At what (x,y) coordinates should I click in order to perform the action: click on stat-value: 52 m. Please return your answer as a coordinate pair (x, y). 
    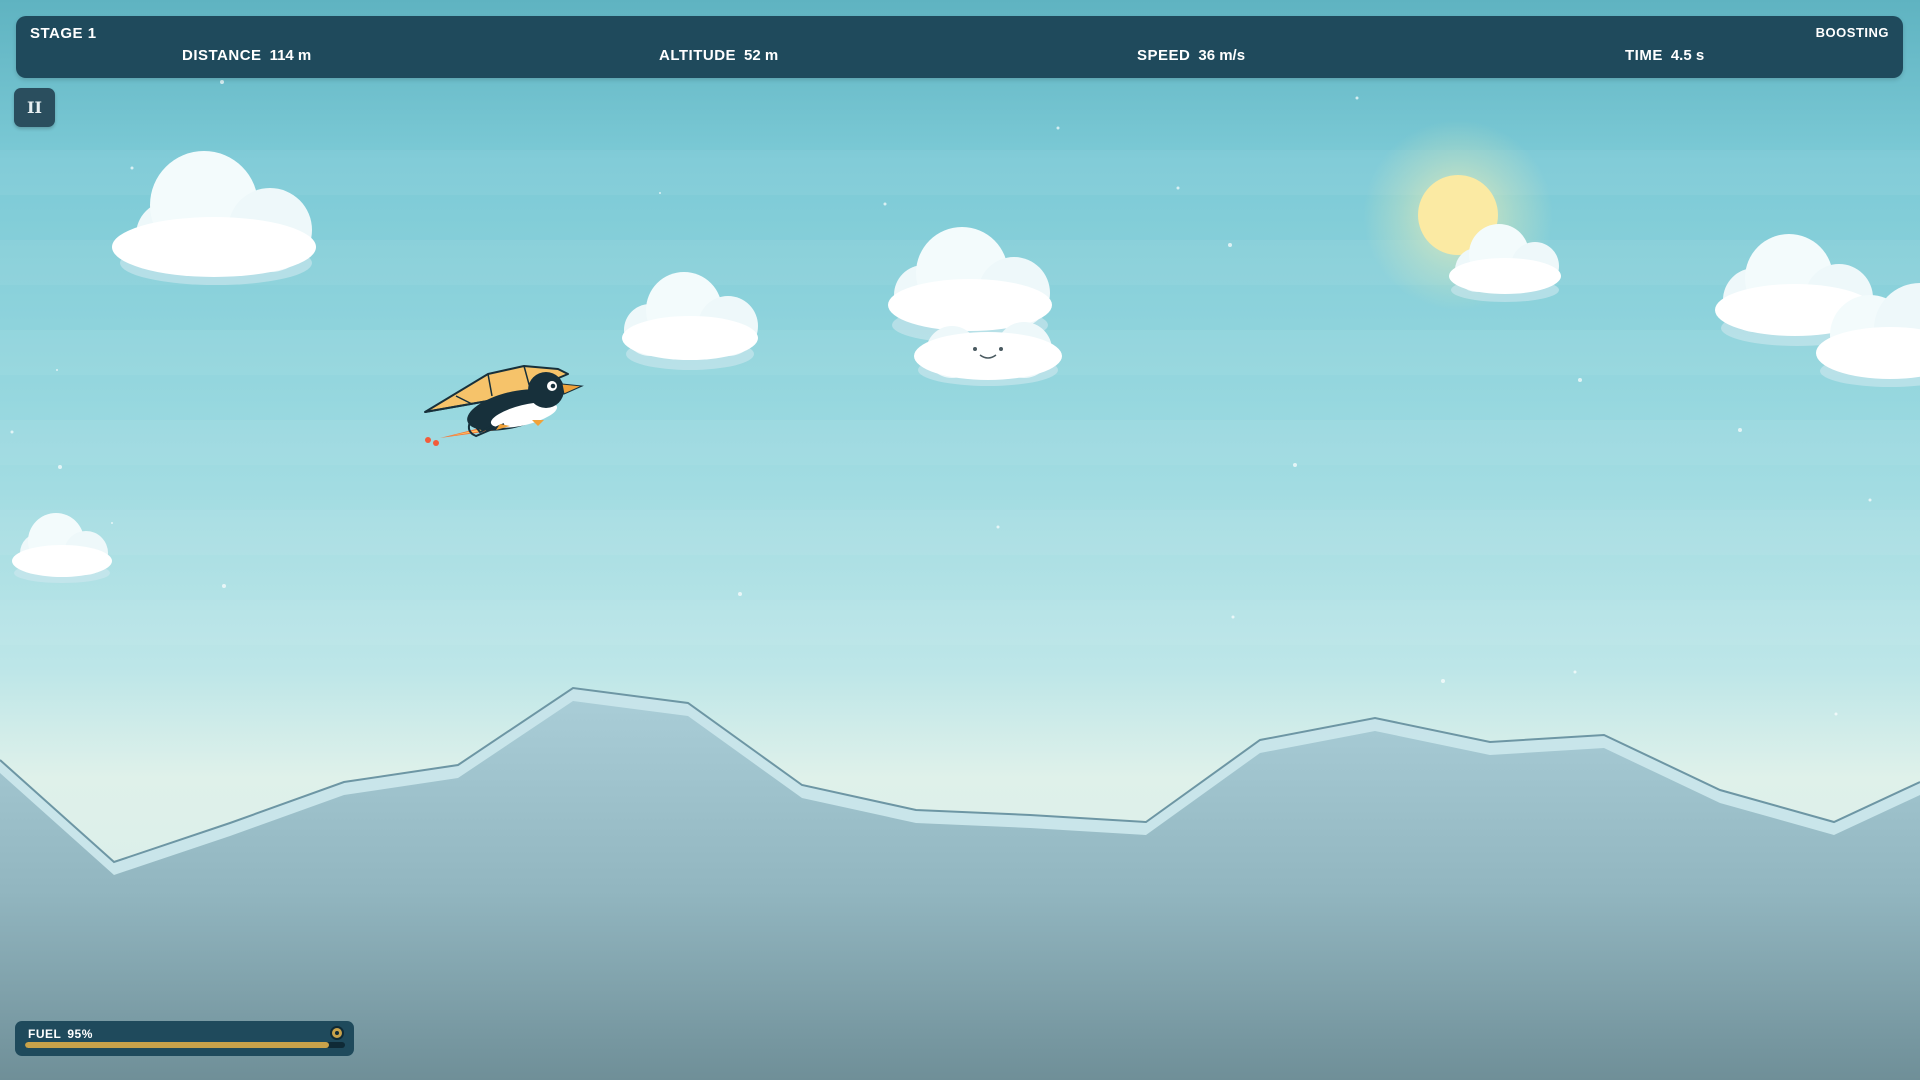
    Looking at the image, I should click on (761, 55).